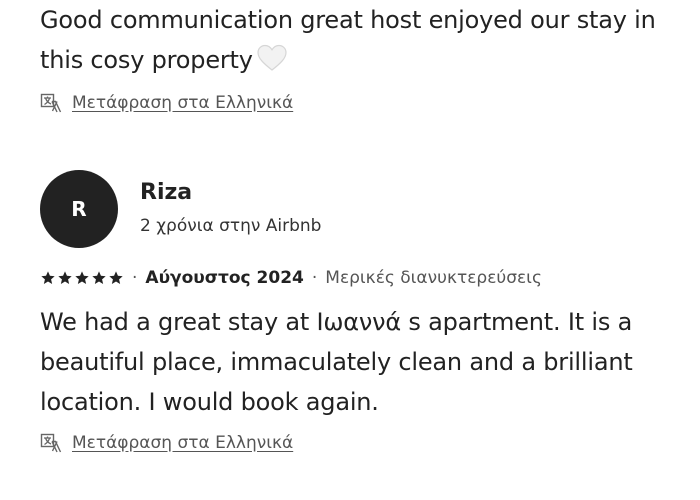  I want to click on stay-type: Μερικές διανυκτερεύσεις, so click(433, 278).